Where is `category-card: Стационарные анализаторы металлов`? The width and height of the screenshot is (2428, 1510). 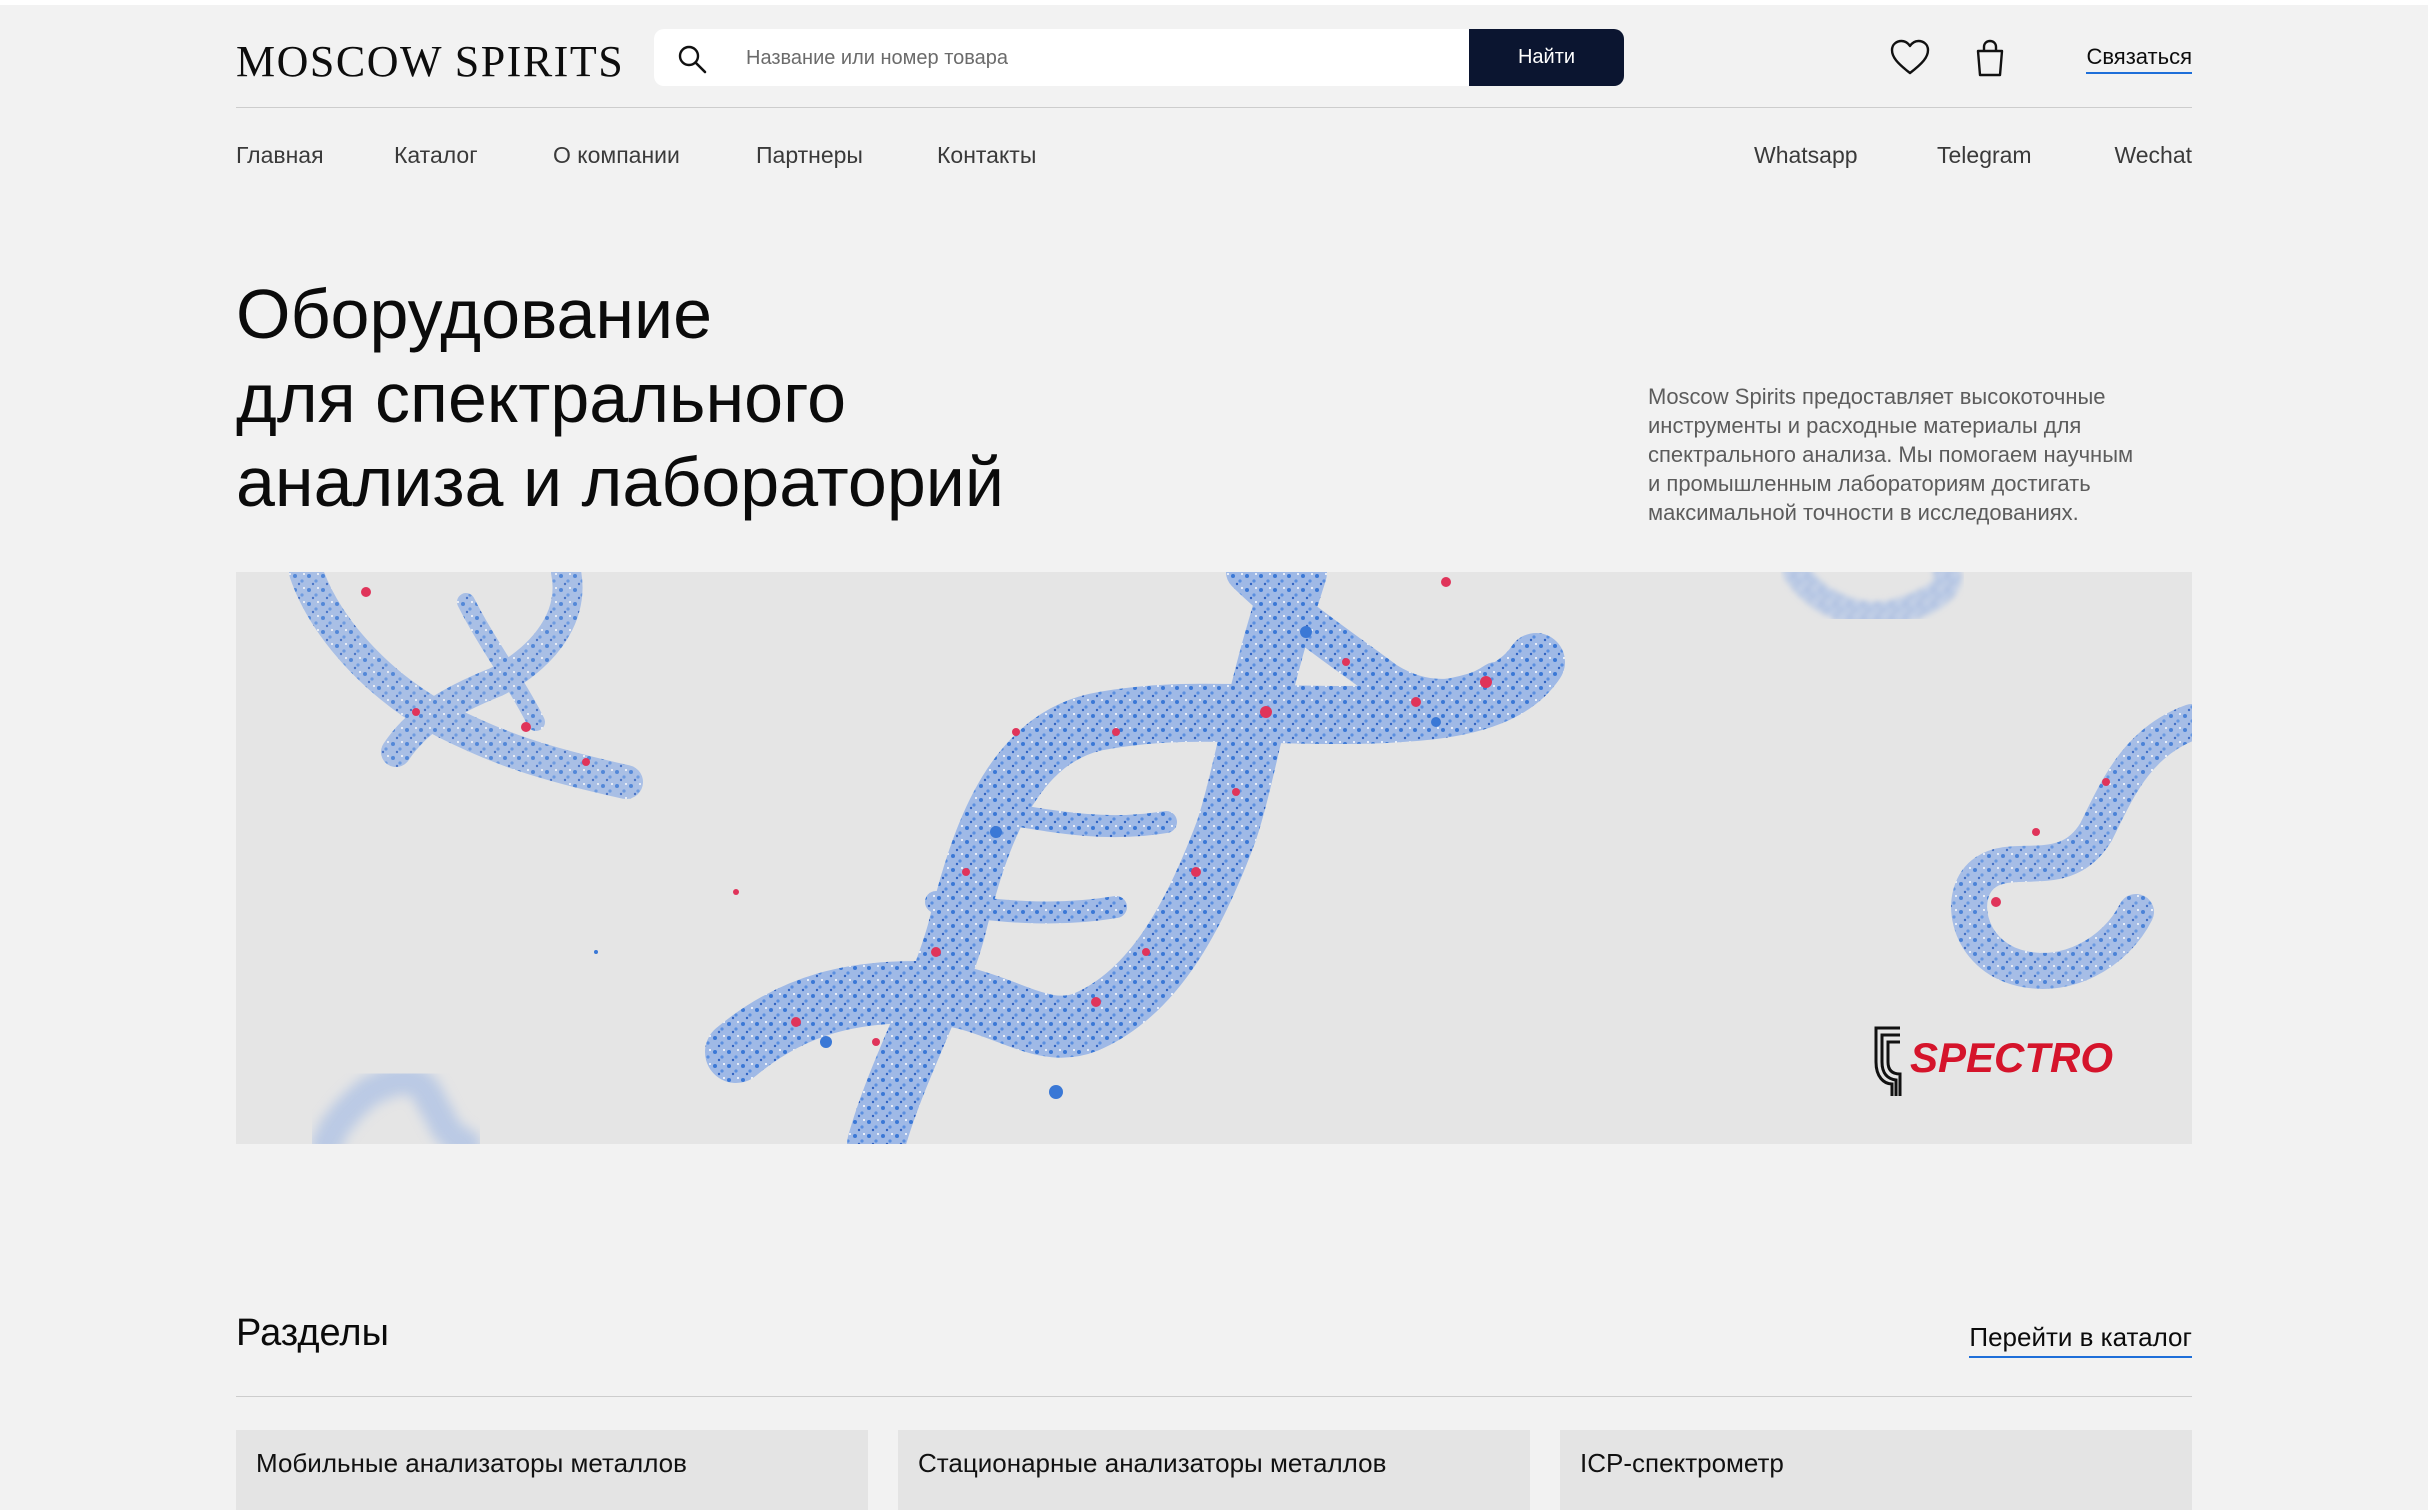 category-card: Стационарные анализаторы металлов is located at coordinates (1214, 1470).